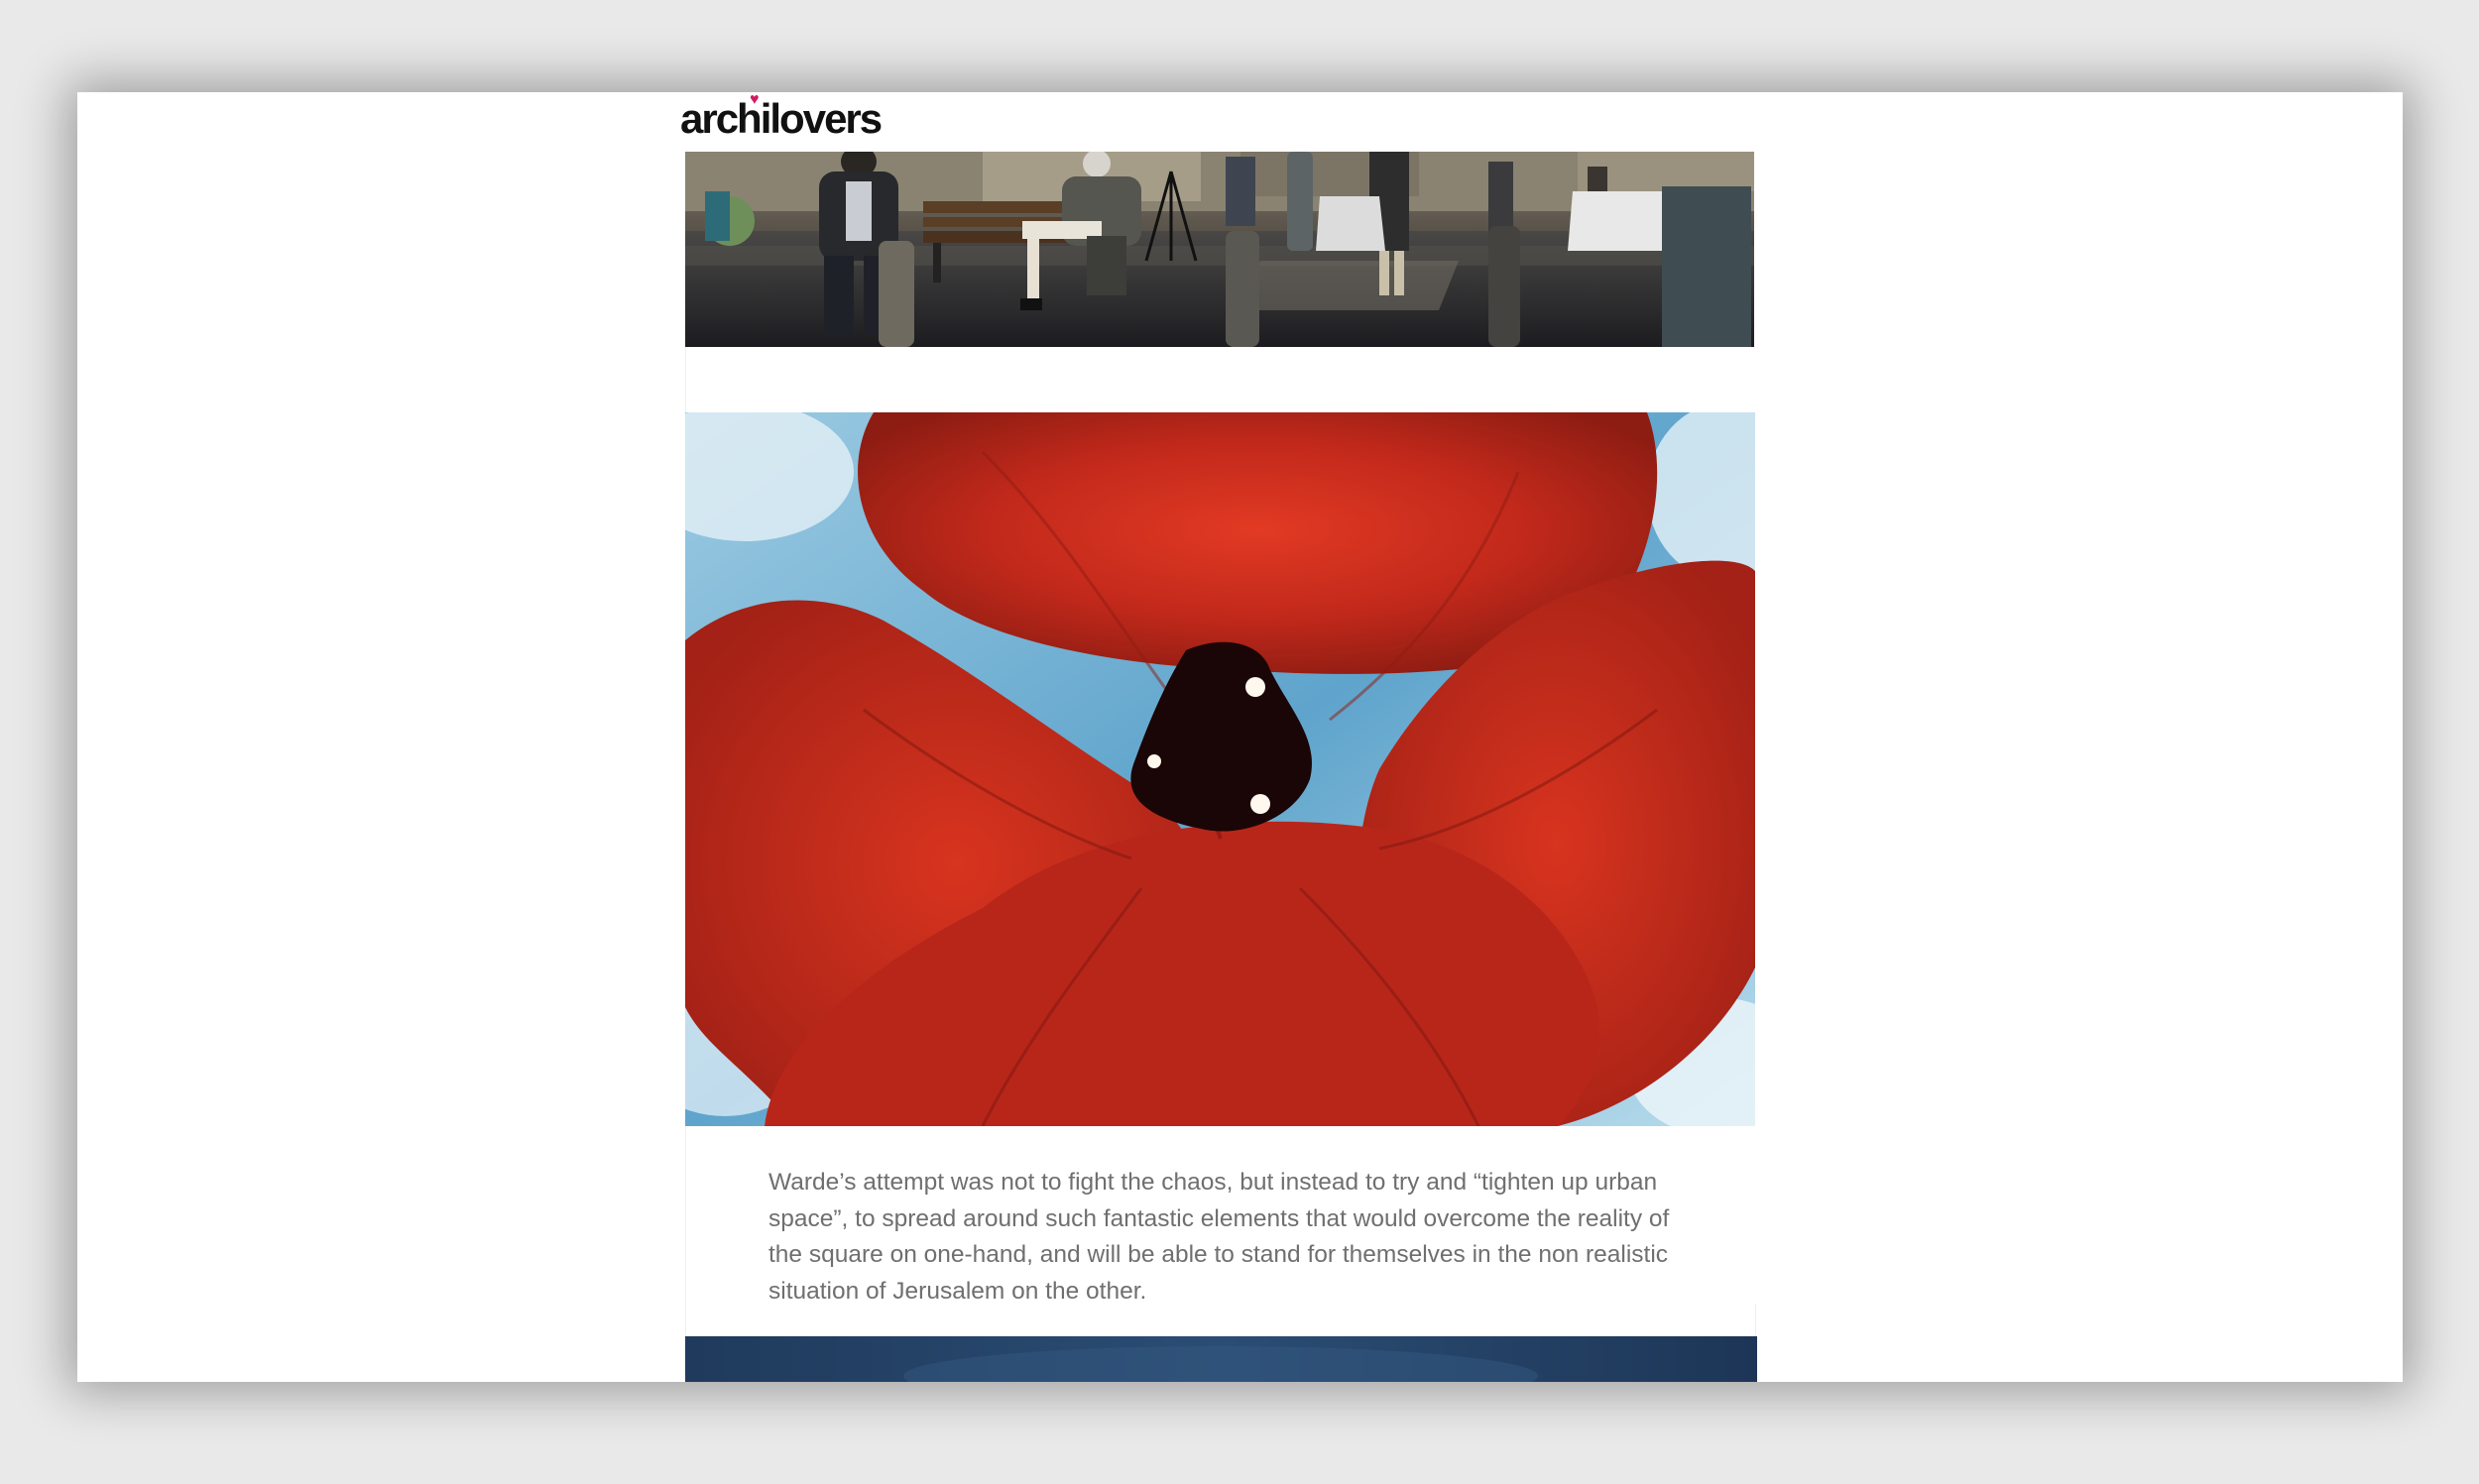 This screenshot has width=2479, height=1484. What do you see at coordinates (1219, 249) in the screenshot?
I see `street-square-photo` at bounding box center [1219, 249].